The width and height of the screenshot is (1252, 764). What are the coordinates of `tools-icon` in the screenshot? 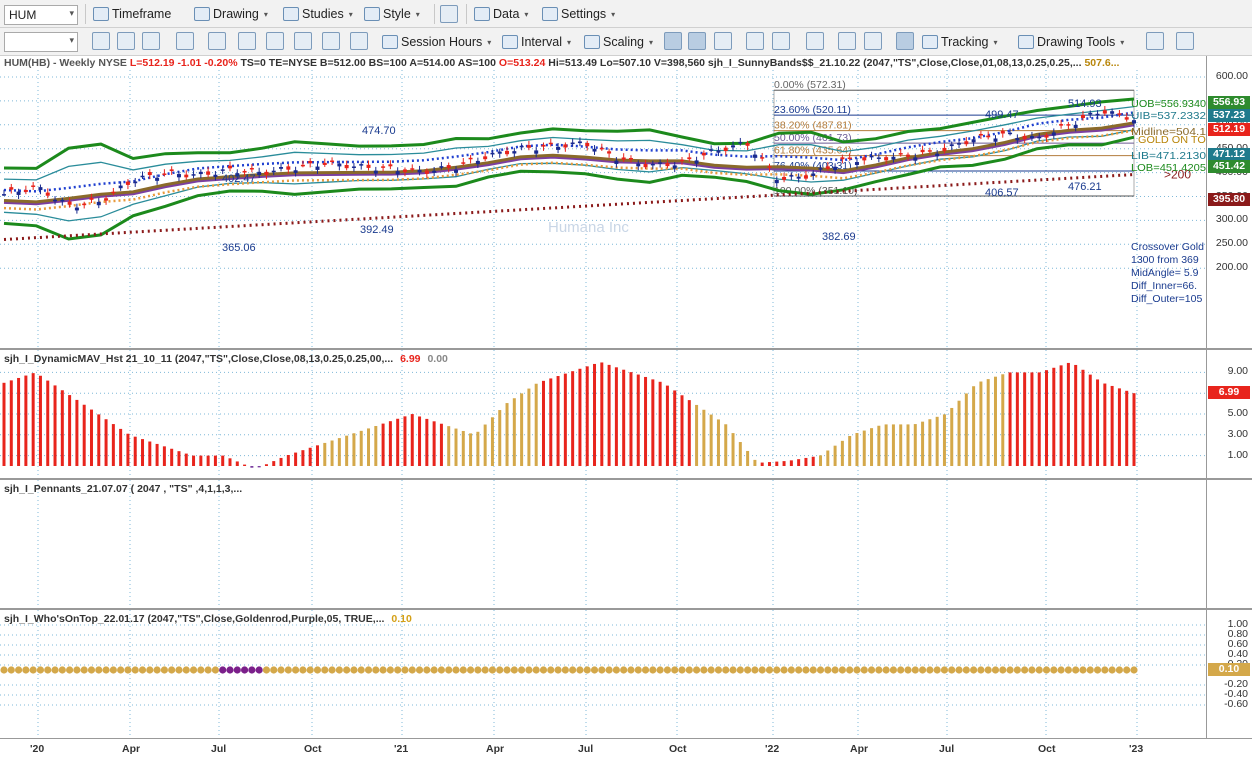 It's located at (331, 41).